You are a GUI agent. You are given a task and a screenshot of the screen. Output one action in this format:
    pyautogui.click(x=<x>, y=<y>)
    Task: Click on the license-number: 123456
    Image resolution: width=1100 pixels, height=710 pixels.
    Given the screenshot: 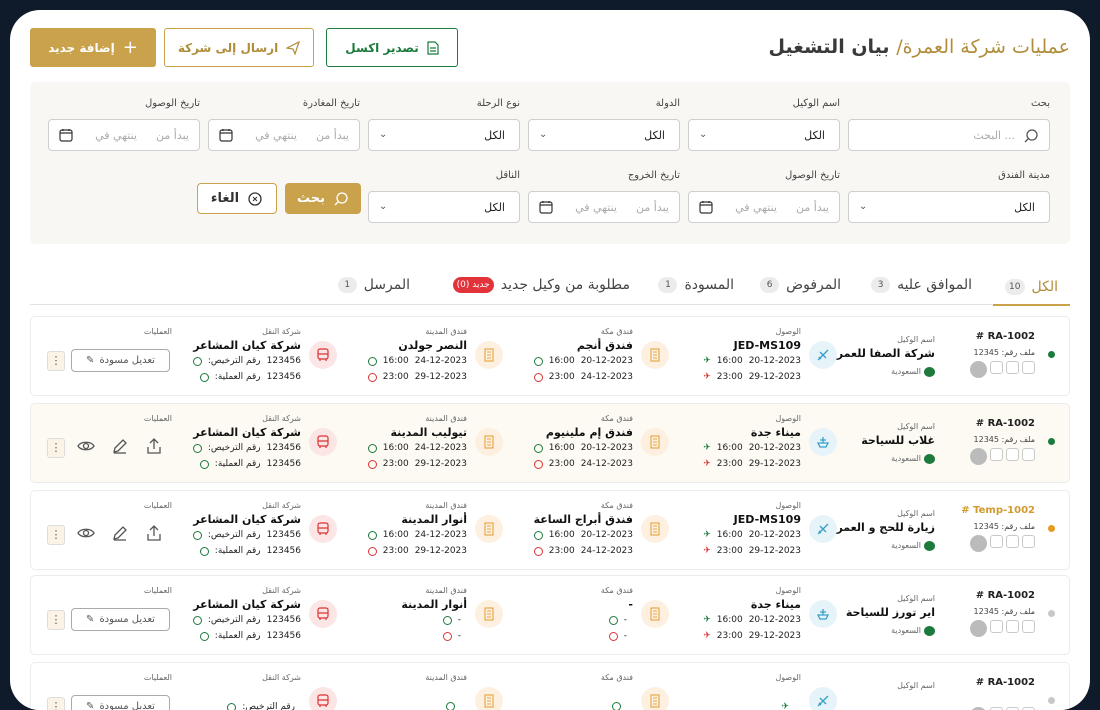 What is the action you would take?
    pyautogui.click(x=284, y=535)
    